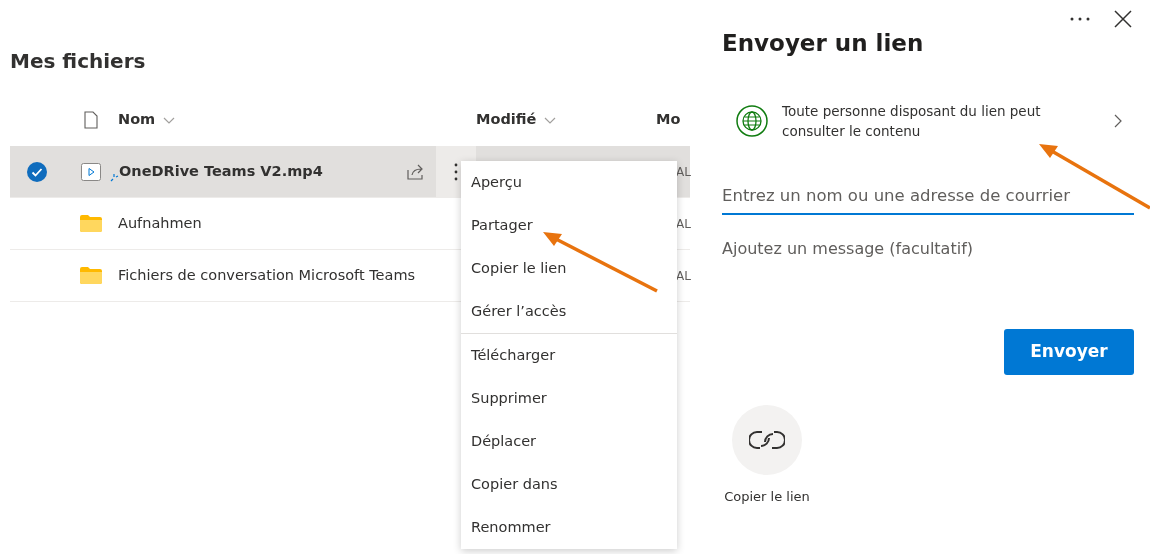 This screenshot has width=1150, height=554. Describe the element at coordinates (1069, 352) in the screenshot. I see `send-button: Envoyer` at that location.